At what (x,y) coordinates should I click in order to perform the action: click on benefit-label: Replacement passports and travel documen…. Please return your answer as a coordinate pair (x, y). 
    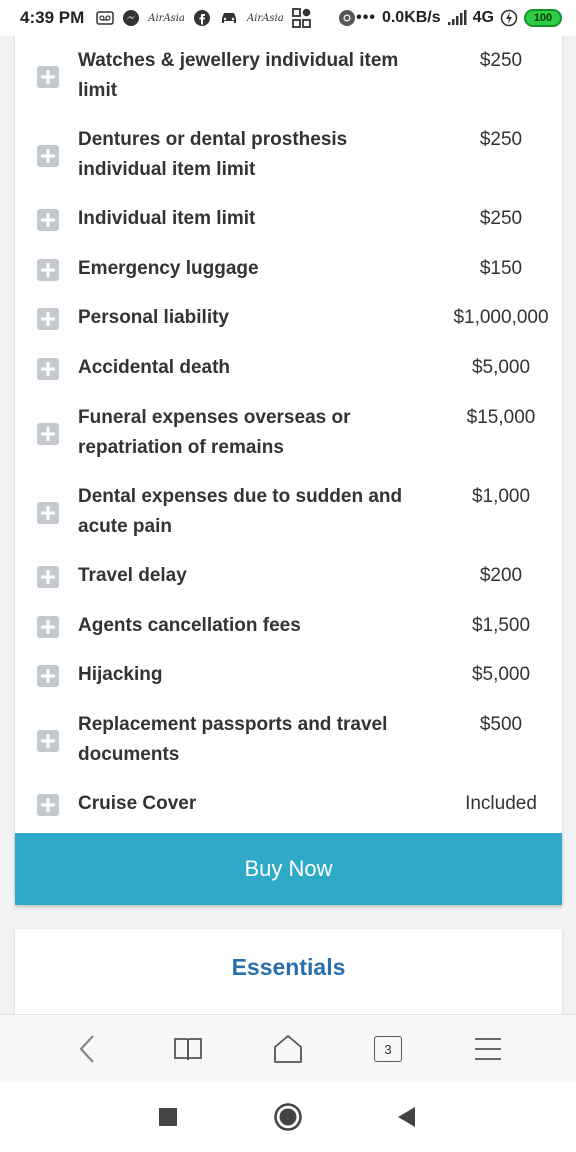
    Looking at the image, I should click on (233, 739).